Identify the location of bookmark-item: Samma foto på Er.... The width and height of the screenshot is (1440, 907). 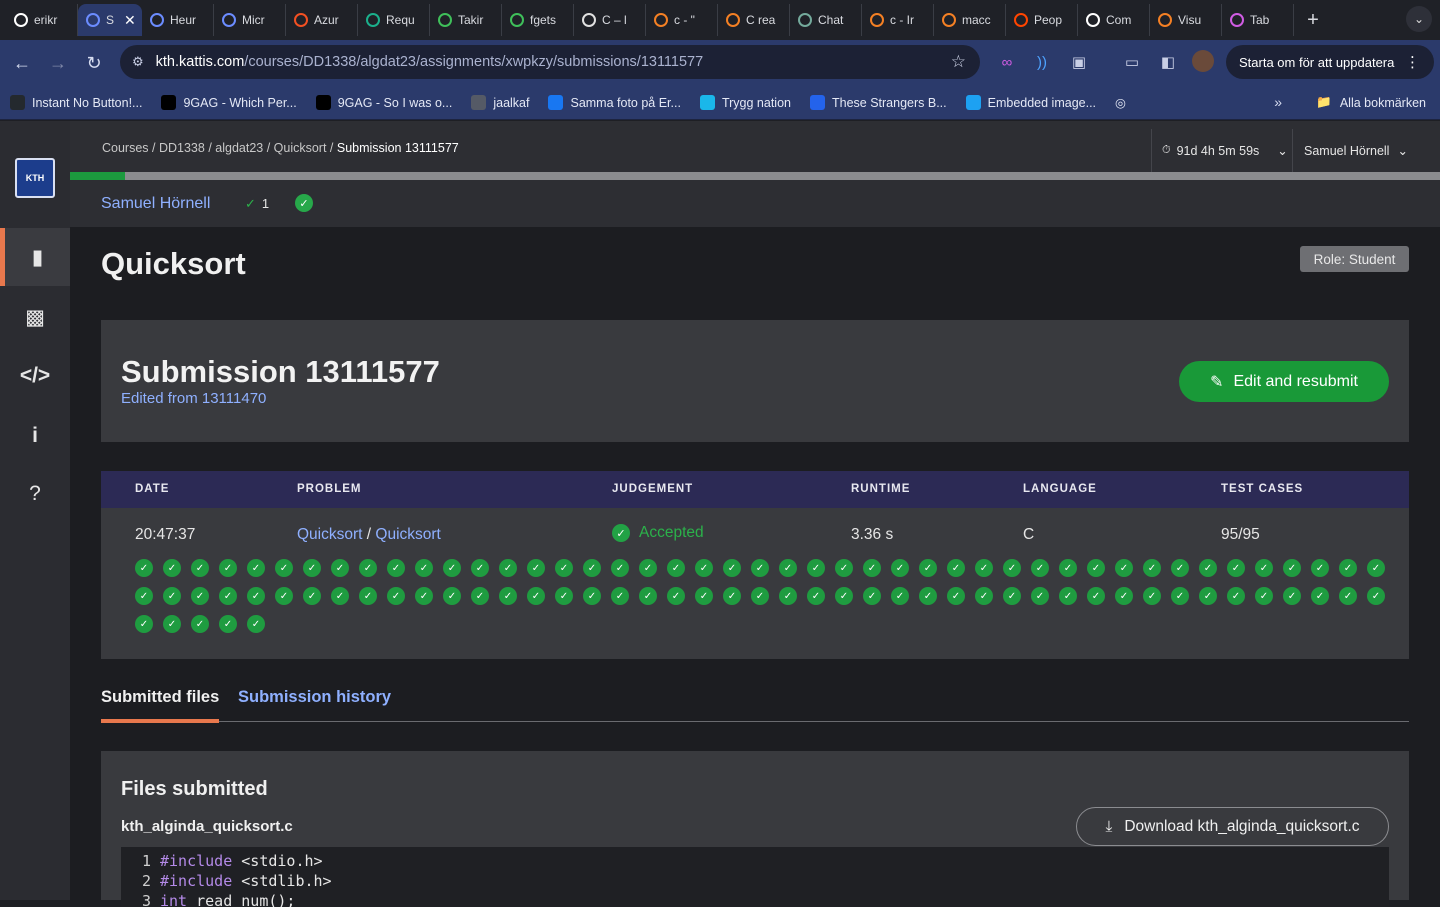
(614, 102).